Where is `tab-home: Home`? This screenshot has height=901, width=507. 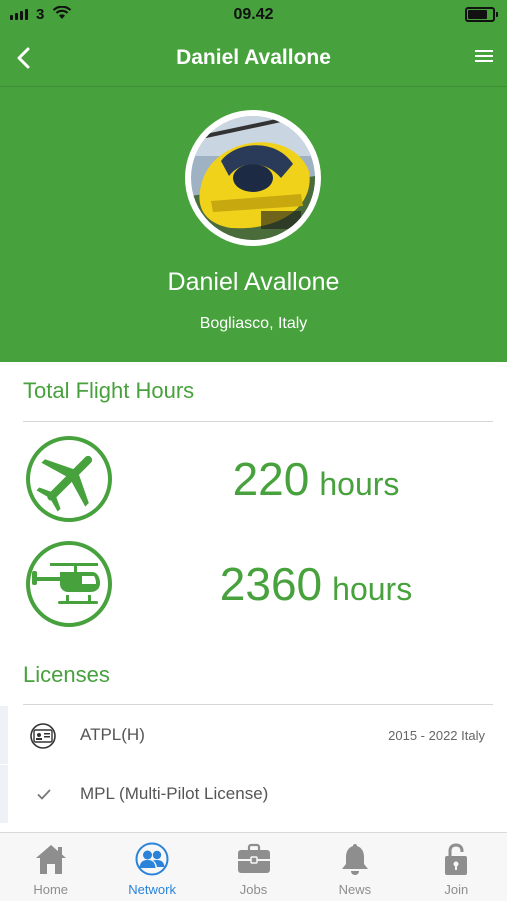 tab-home: Home is located at coordinates (50, 867).